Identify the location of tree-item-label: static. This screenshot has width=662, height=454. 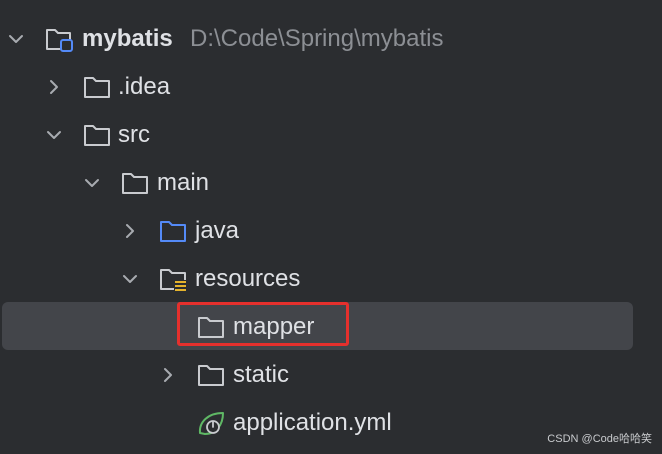
(261, 374).